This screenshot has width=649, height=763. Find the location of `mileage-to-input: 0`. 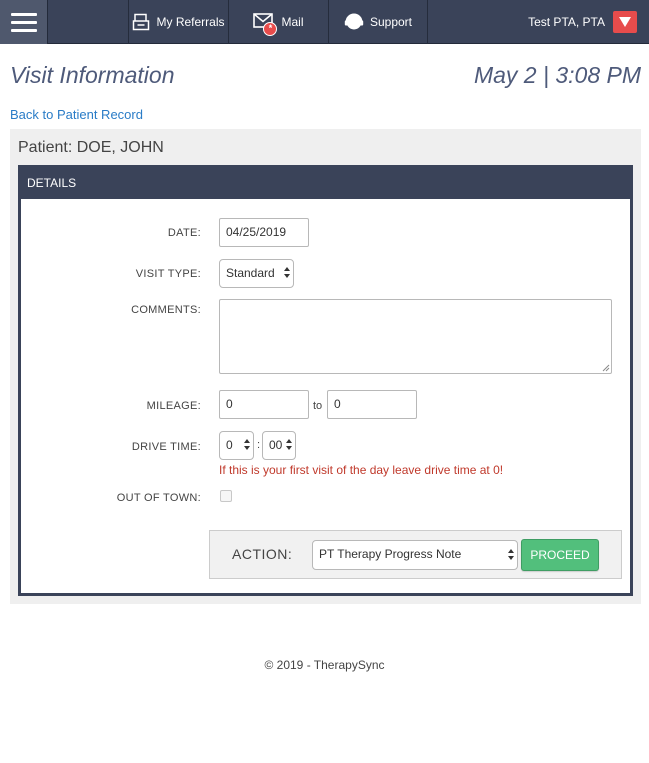

mileage-to-input: 0 is located at coordinates (372, 404).